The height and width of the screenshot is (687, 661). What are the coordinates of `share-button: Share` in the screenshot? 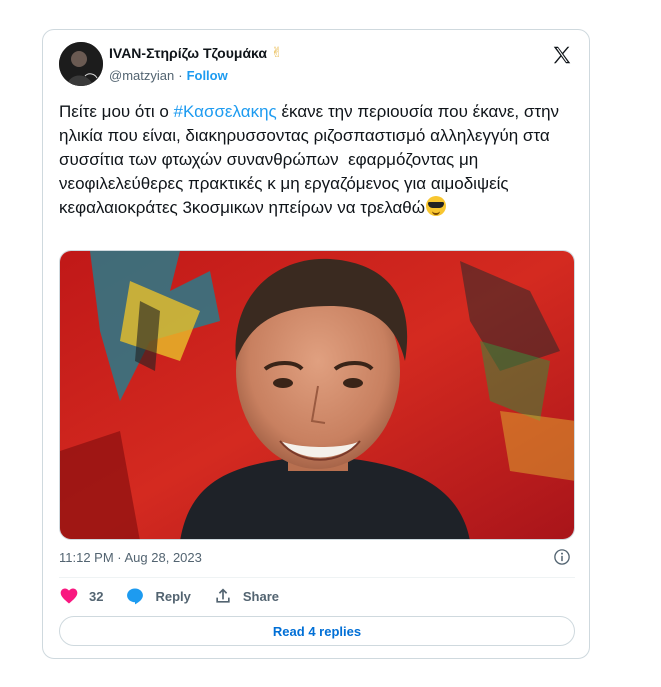 It's located at (246, 596).